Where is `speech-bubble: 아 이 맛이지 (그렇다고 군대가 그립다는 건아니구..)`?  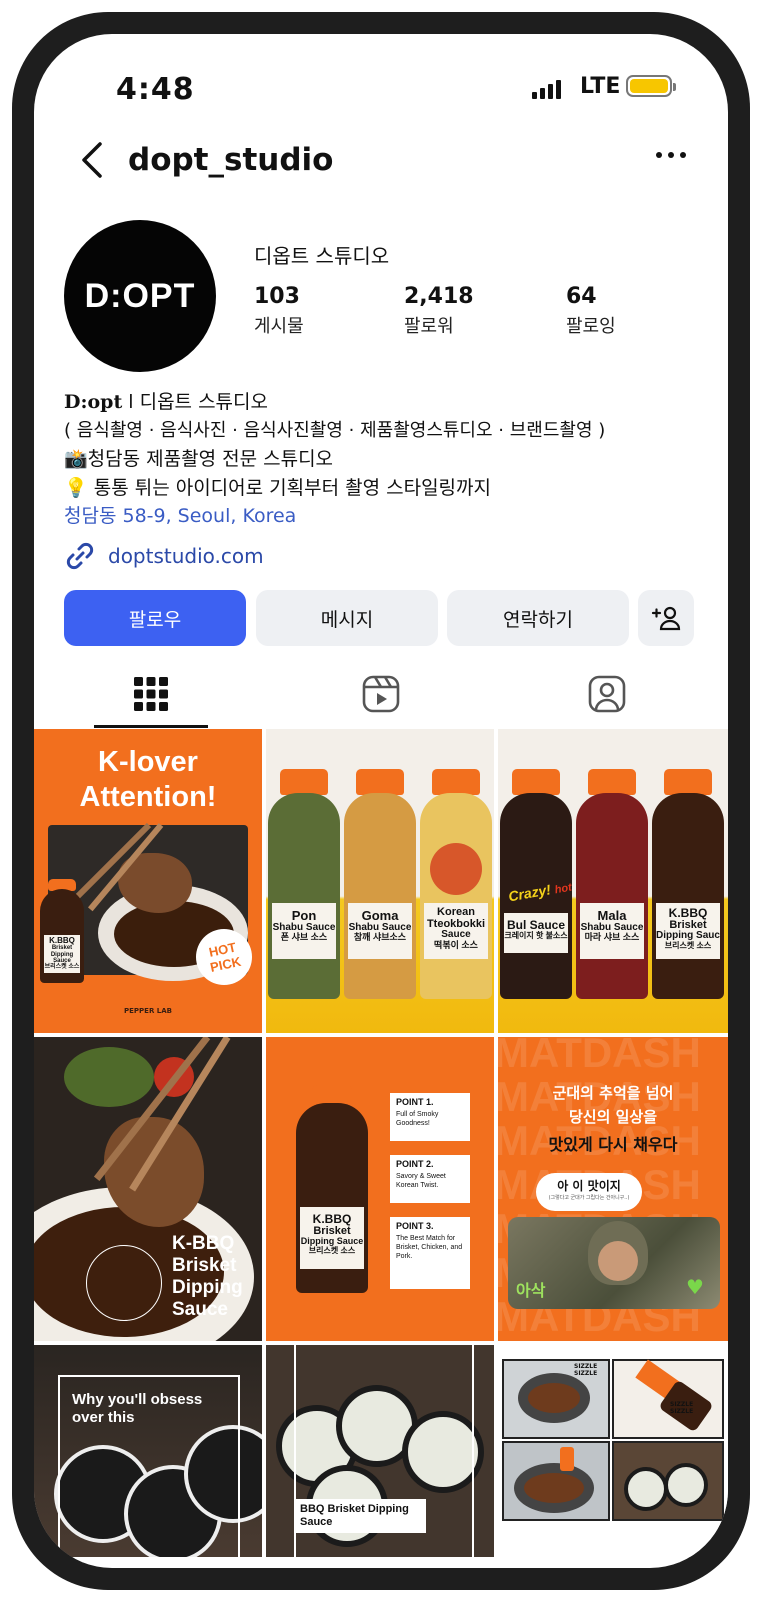
speech-bubble: 아 이 맛이지 (그렇다고 군대가 그립다는 건아니구..) is located at coordinates (589, 1192).